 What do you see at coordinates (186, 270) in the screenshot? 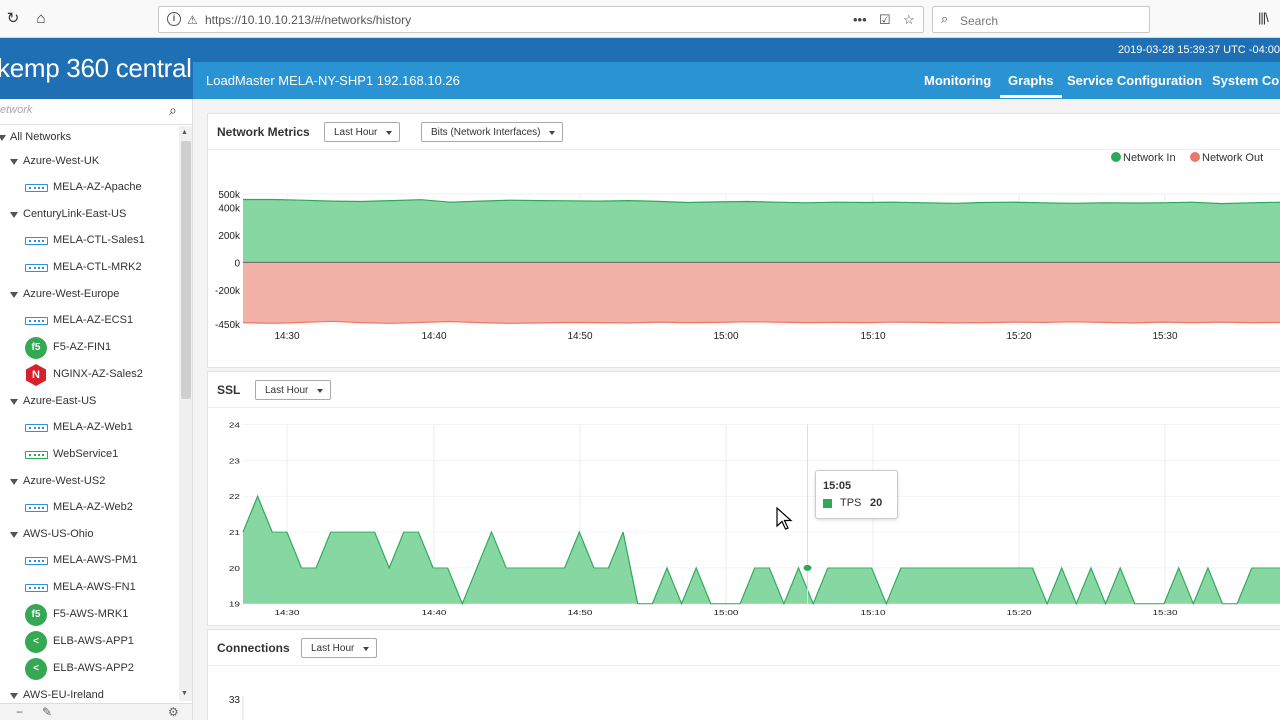
I see `sidebar-scroll-thumb` at bounding box center [186, 270].